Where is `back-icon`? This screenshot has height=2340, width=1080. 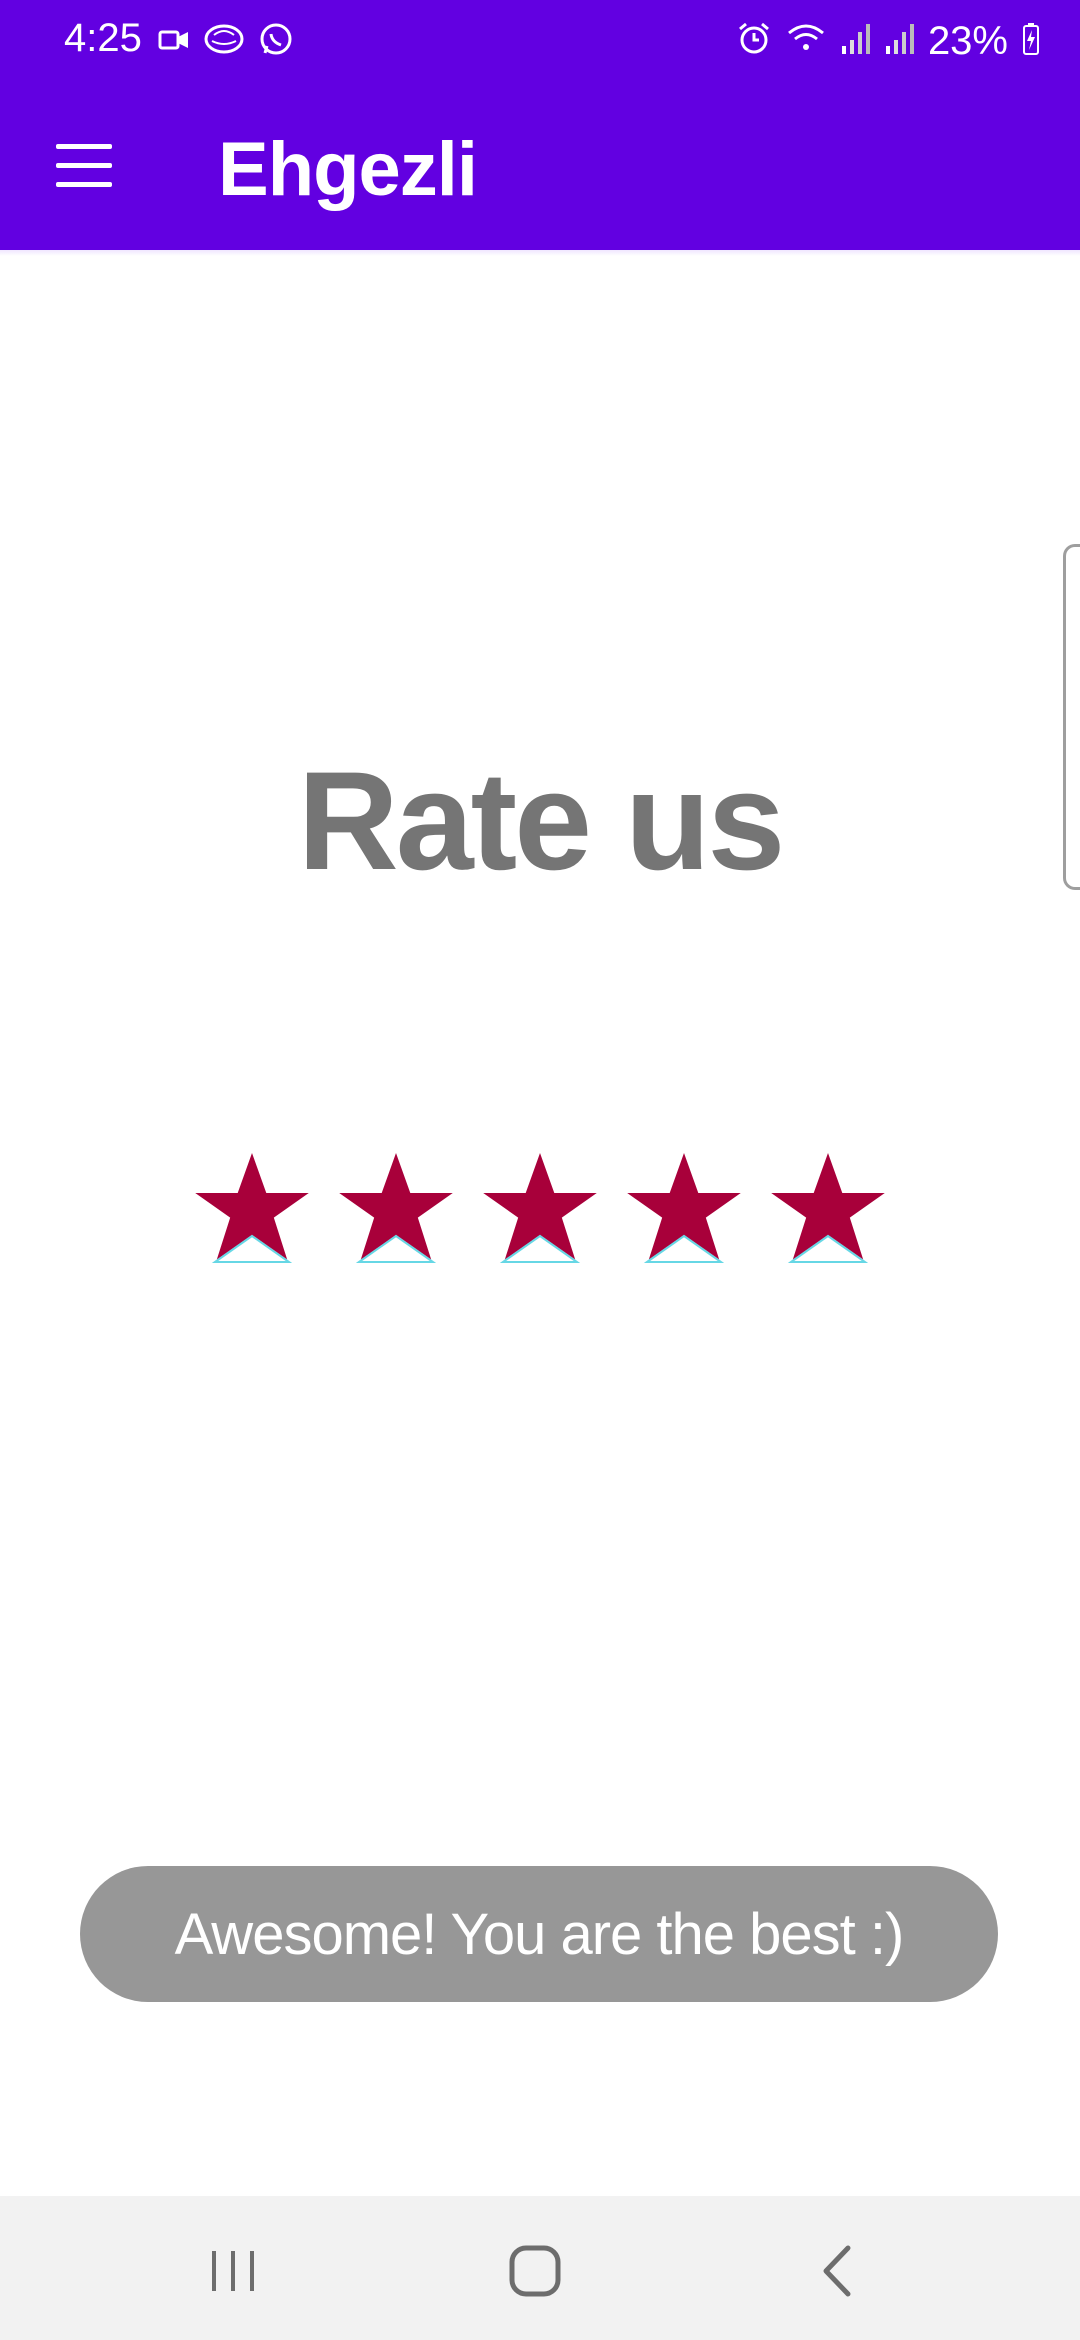
back-icon is located at coordinates (839, 2271).